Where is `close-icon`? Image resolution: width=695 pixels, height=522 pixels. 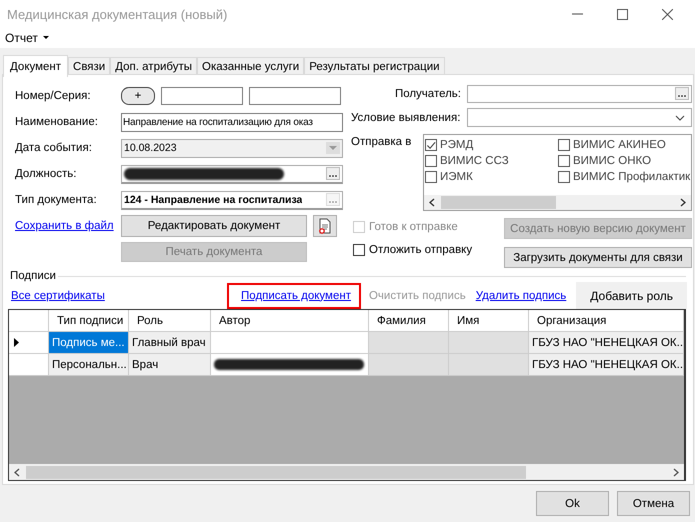 close-icon is located at coordinates (667, 14).